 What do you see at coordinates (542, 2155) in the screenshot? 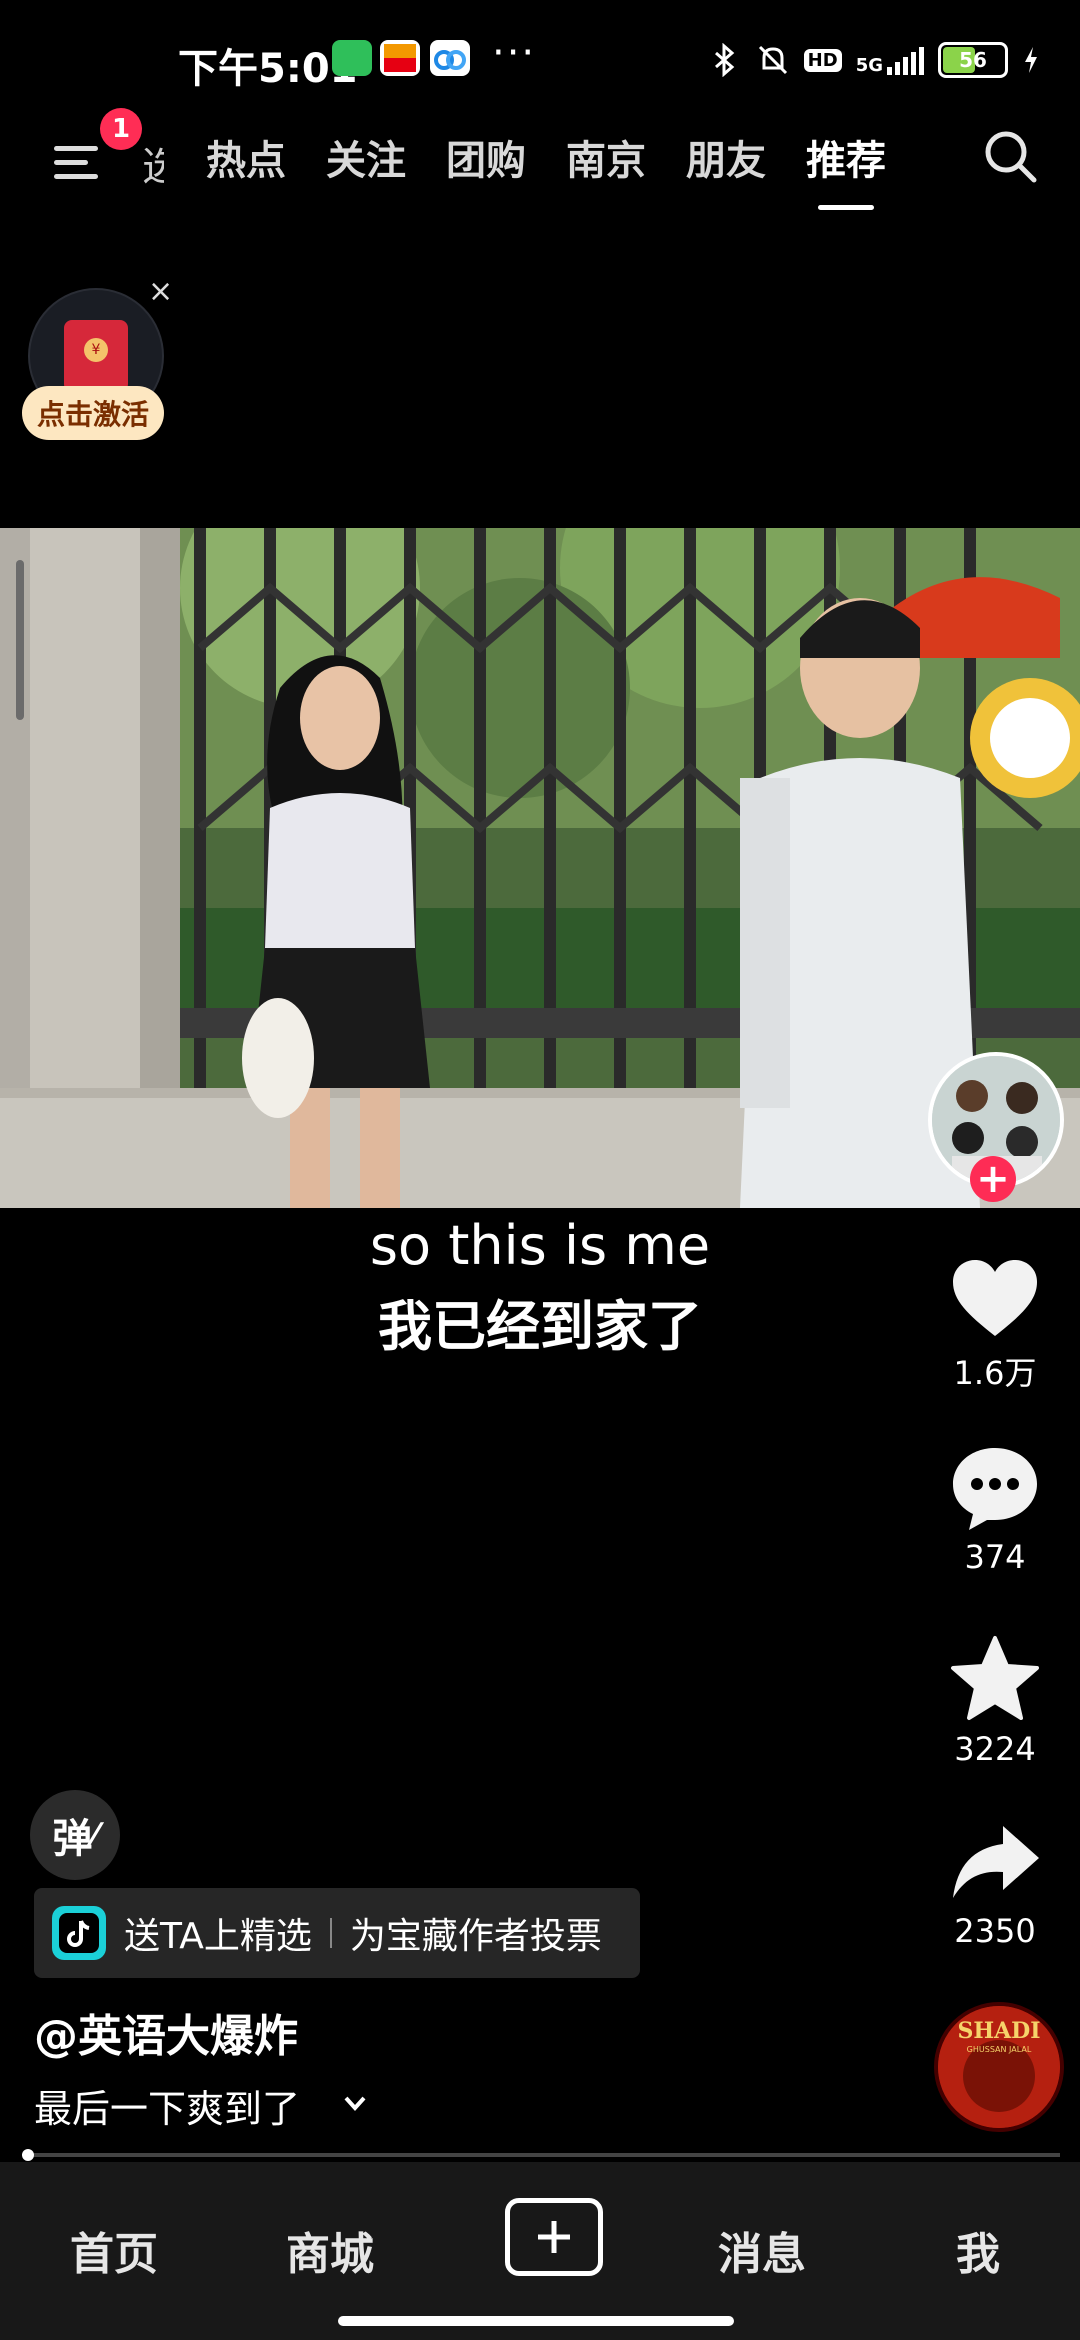
I see `video-progress-track` at bounding box center [542, 2155].